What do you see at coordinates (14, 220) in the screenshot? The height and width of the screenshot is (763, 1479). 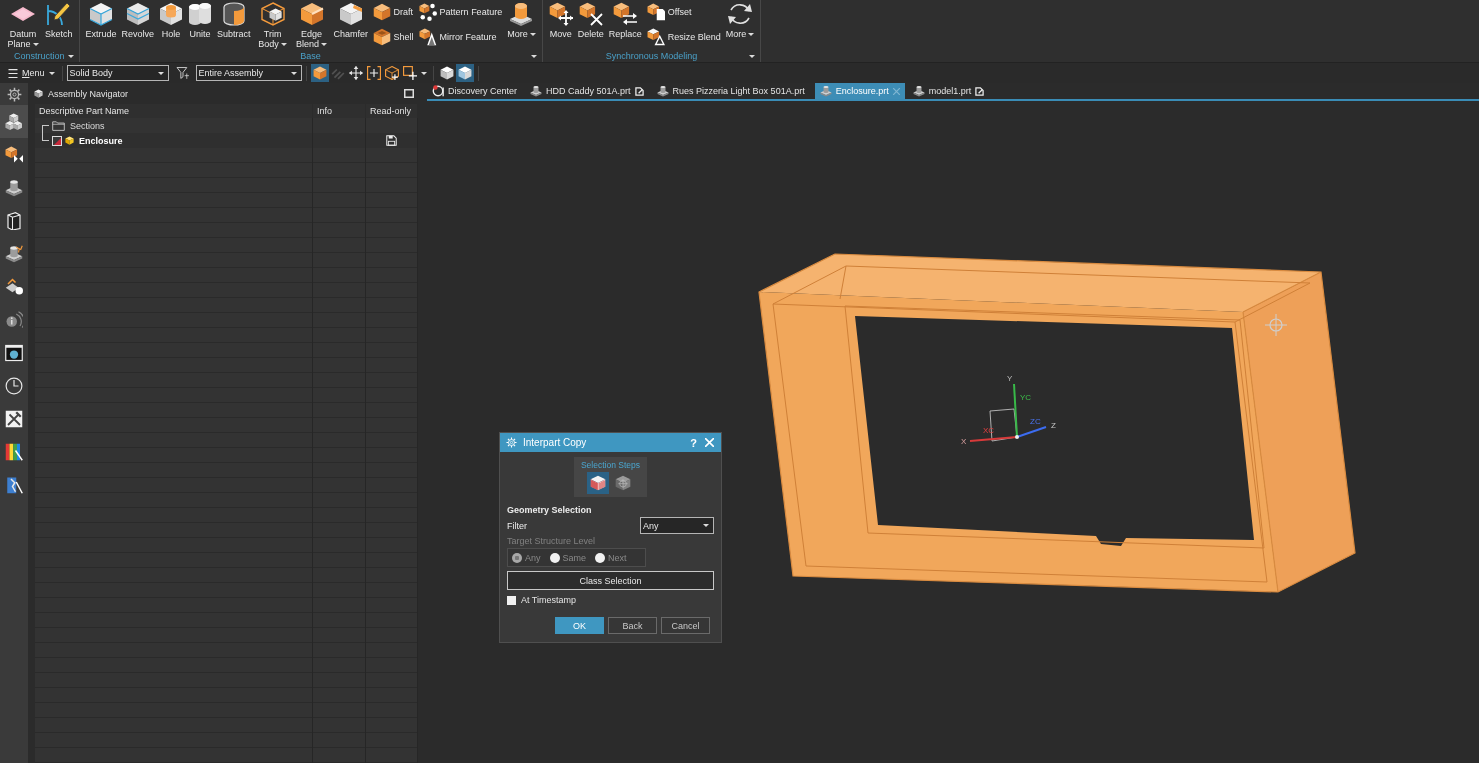 I see `box-icon` at bounding box center [14, 220].